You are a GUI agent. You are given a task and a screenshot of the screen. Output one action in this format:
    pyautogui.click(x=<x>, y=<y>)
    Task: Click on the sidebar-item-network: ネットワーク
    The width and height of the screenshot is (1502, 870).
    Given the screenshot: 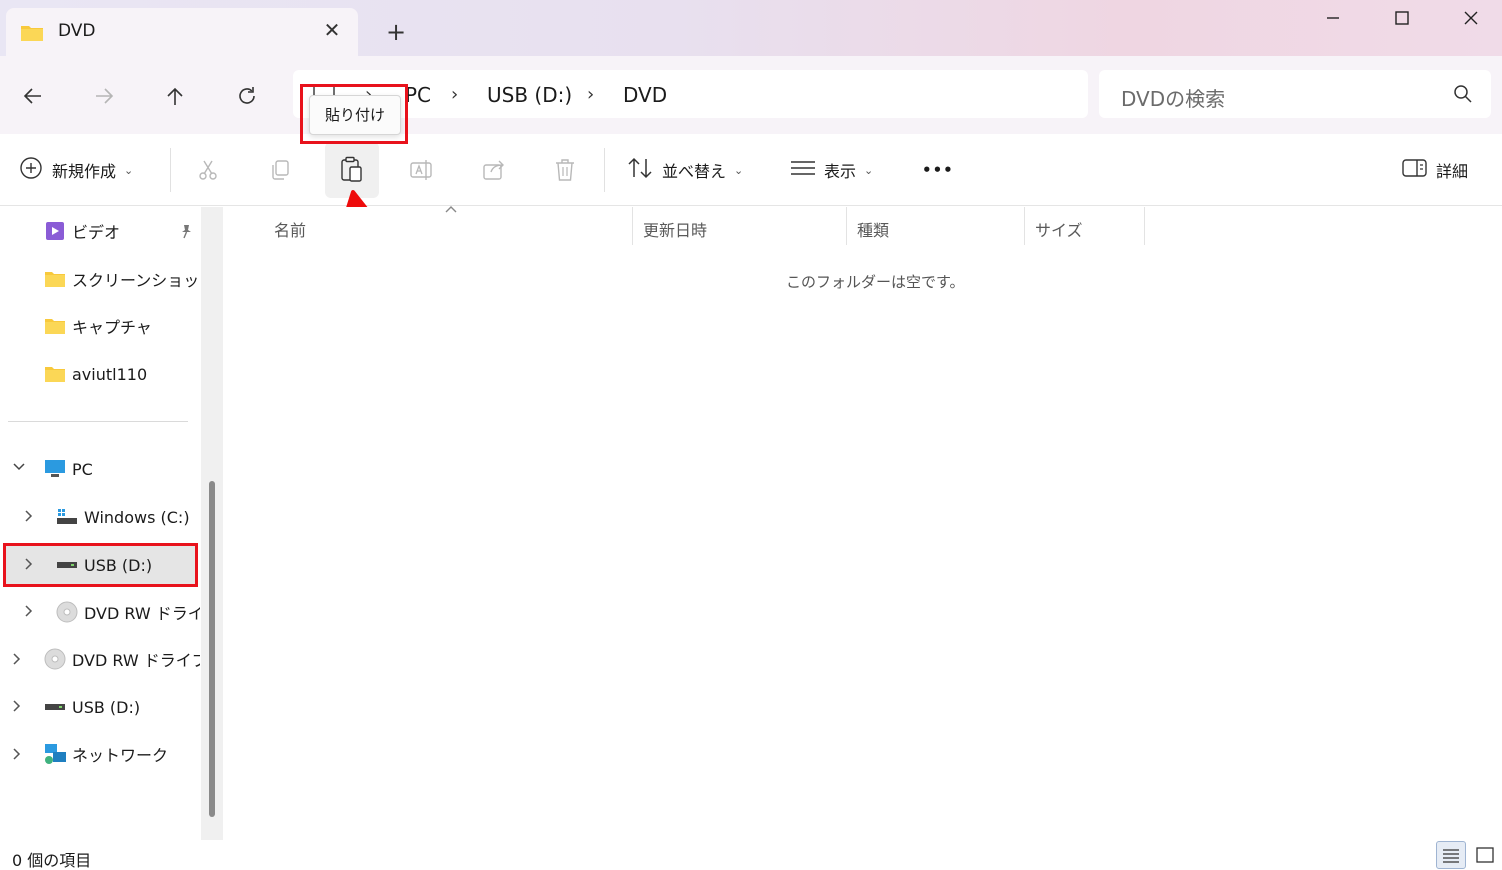 What is the action you would take?
    pyautogui.click(x=106, y=754)
    